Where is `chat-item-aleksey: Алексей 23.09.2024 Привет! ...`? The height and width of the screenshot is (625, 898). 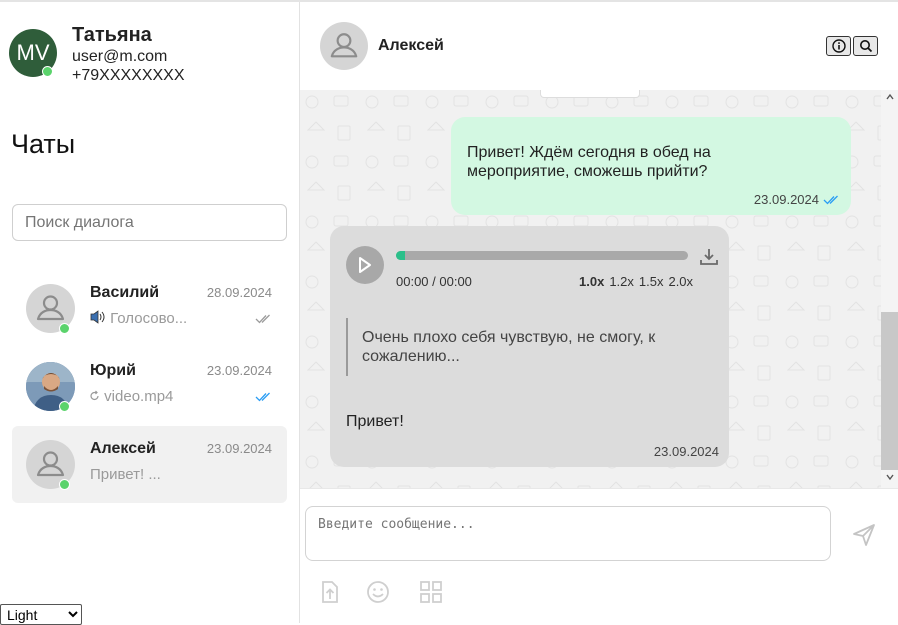
chat-item-aleksey: Алексей 23.09.2024 Привет! ... is located at coordinates (149, 464).